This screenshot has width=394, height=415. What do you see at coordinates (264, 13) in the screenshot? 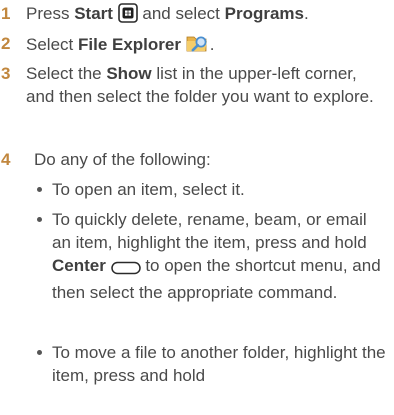
I see `programs-label: Programs` at bounding box center [264, 13].